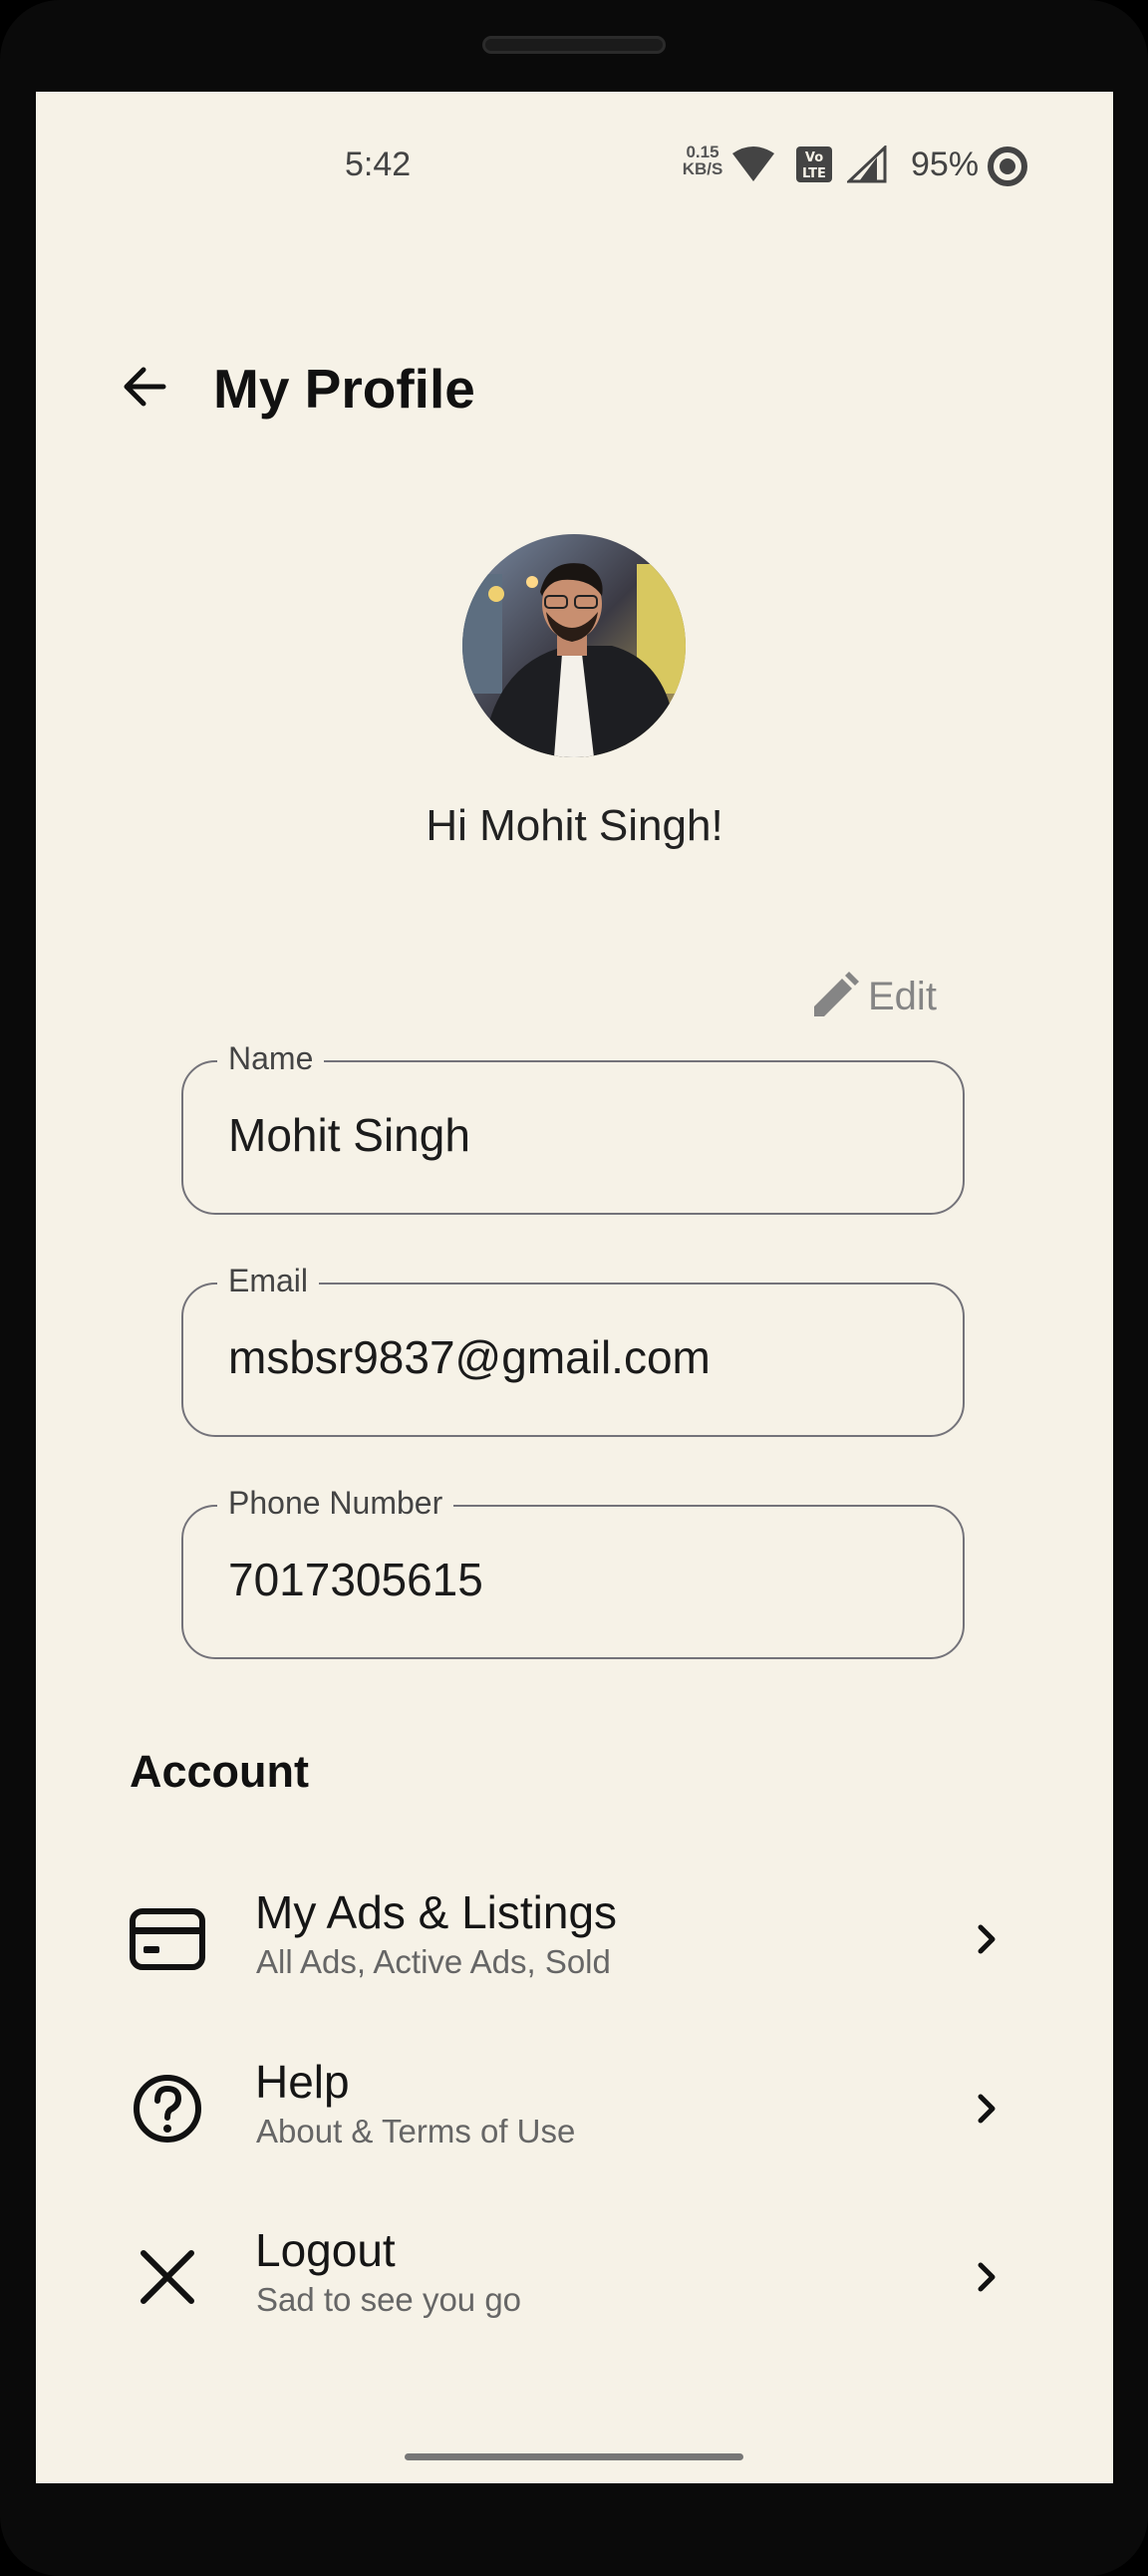 The image size is (1148, 2576). I want to click on status-time: 5:42, so click(378, 164).